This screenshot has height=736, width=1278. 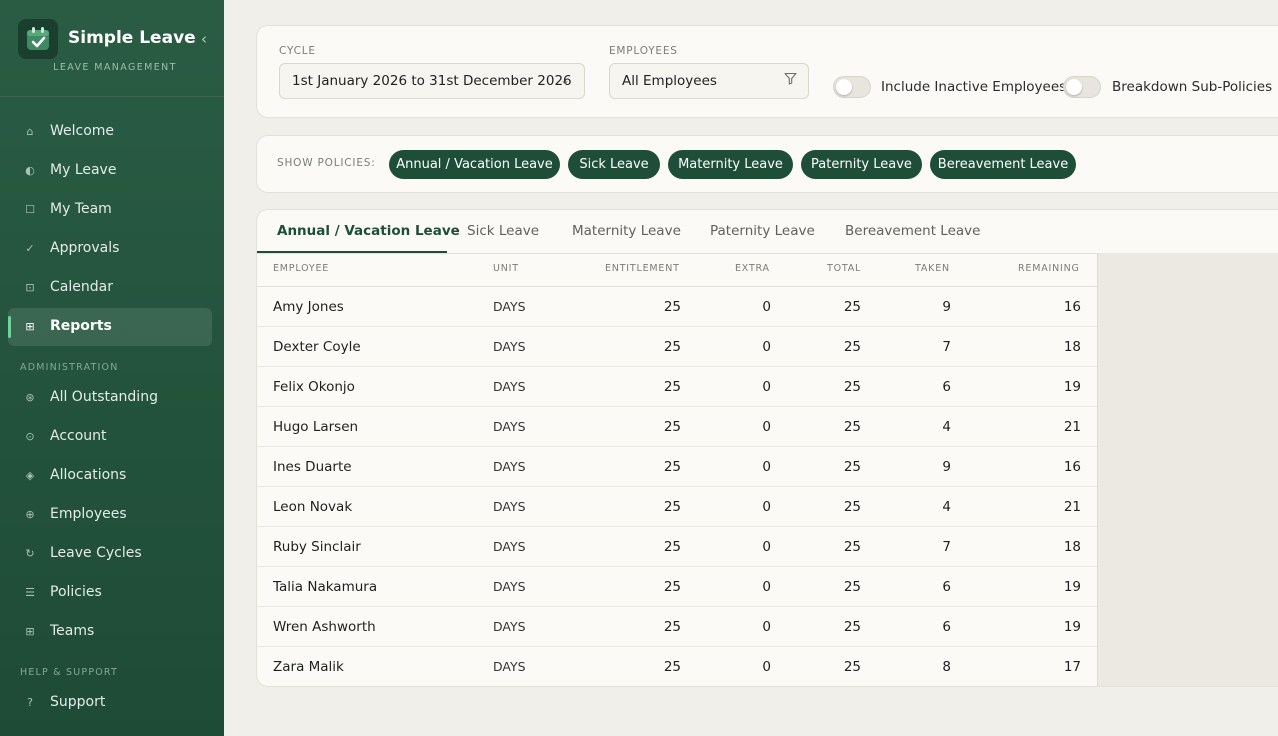 What do you see at coordinates (368, 231) in the screenshot?
I see `tab-annual-vacation-leave: Annual / Vacation Leave` at bounding box center [368, 231].